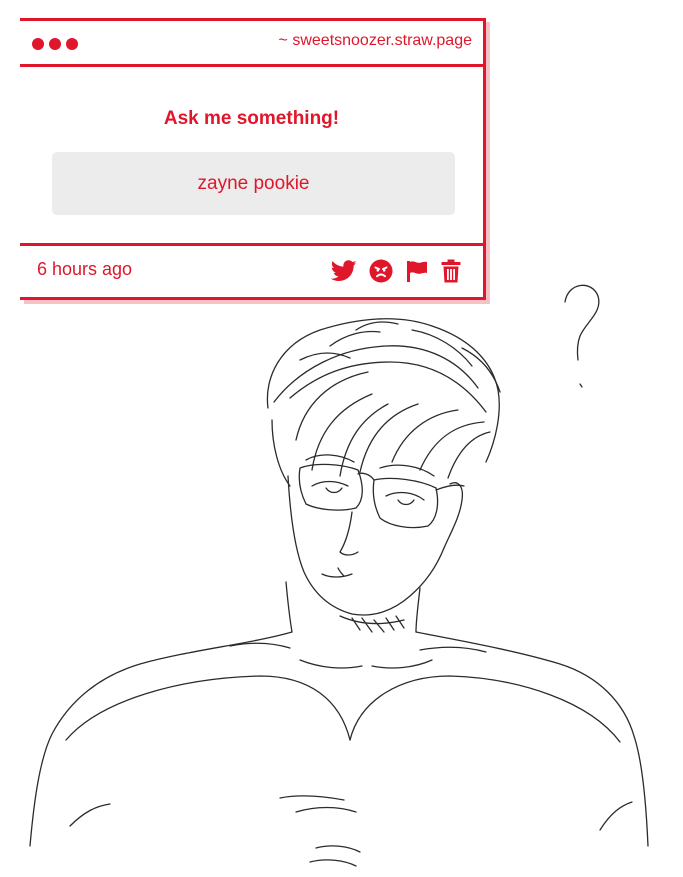 This screenshot has width=683, height=877. Describe the element at coordinates (582, 322) in the screenshot. I see `question-mark` at that location.